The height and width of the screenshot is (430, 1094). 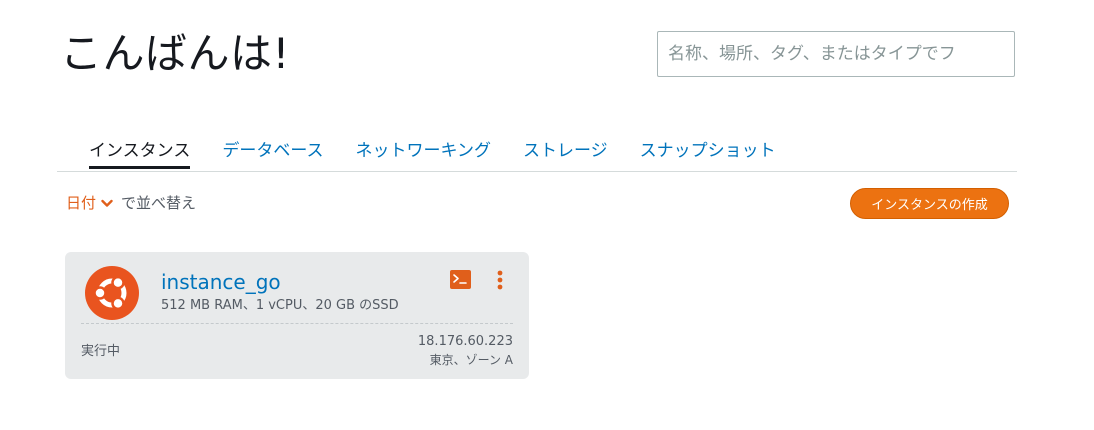 I want to click on sort-bar: 日付 で並べ替え, so click(x=131, y=203).